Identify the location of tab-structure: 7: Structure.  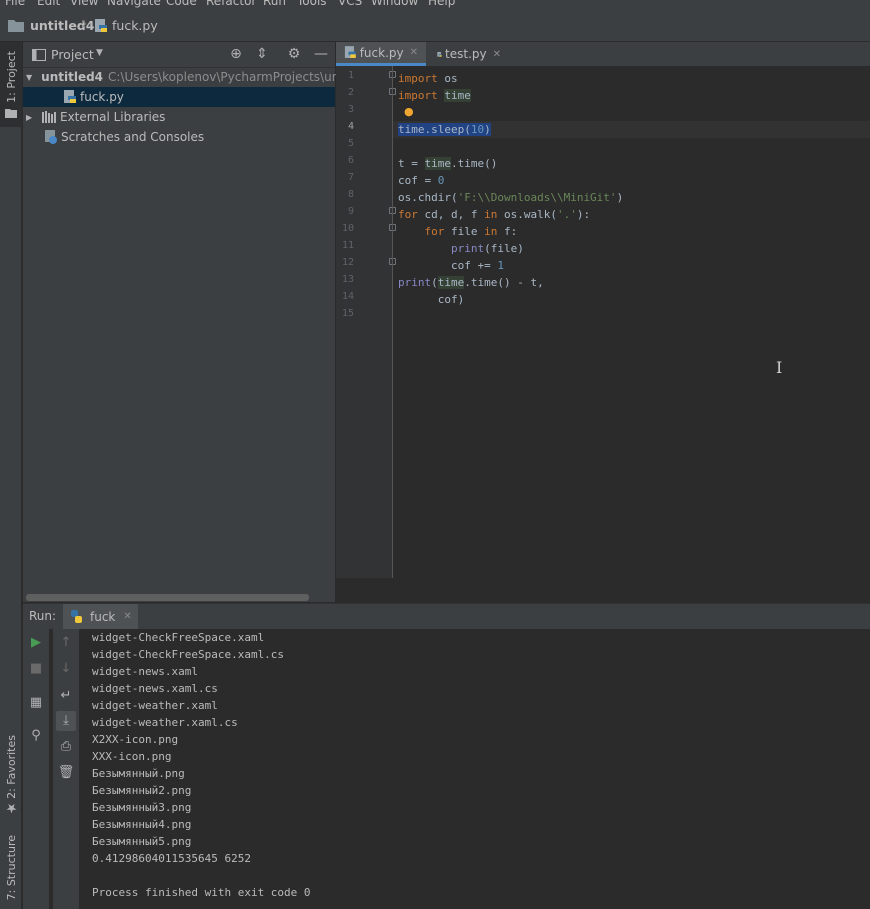
(11, 868).